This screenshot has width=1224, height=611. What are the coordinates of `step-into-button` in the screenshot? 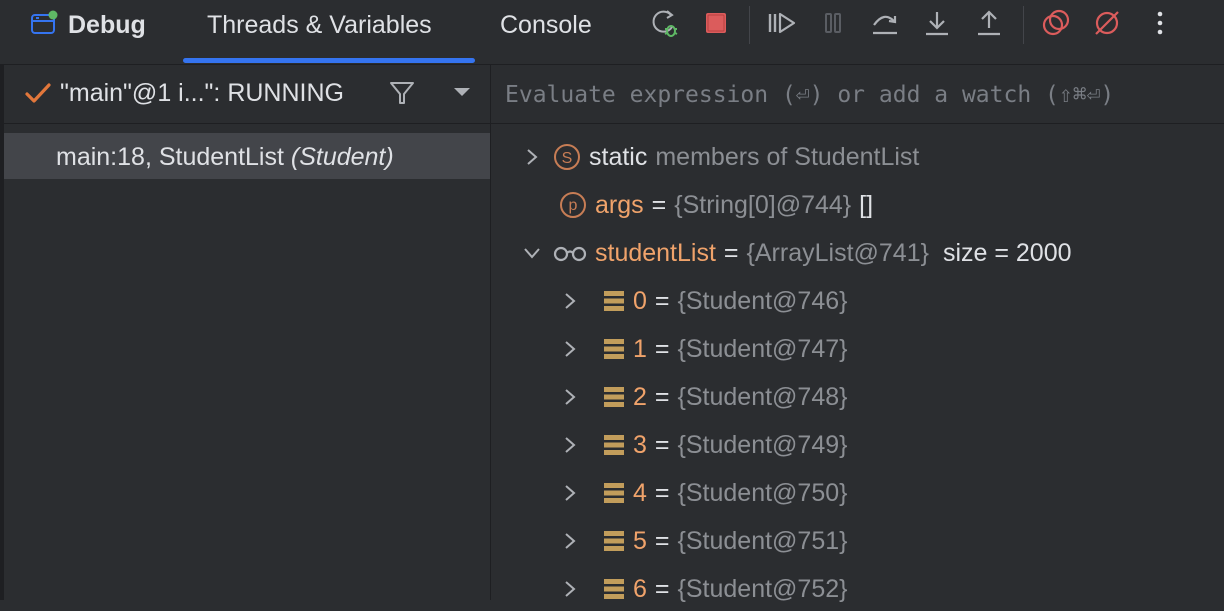 It's located at (937, 25).